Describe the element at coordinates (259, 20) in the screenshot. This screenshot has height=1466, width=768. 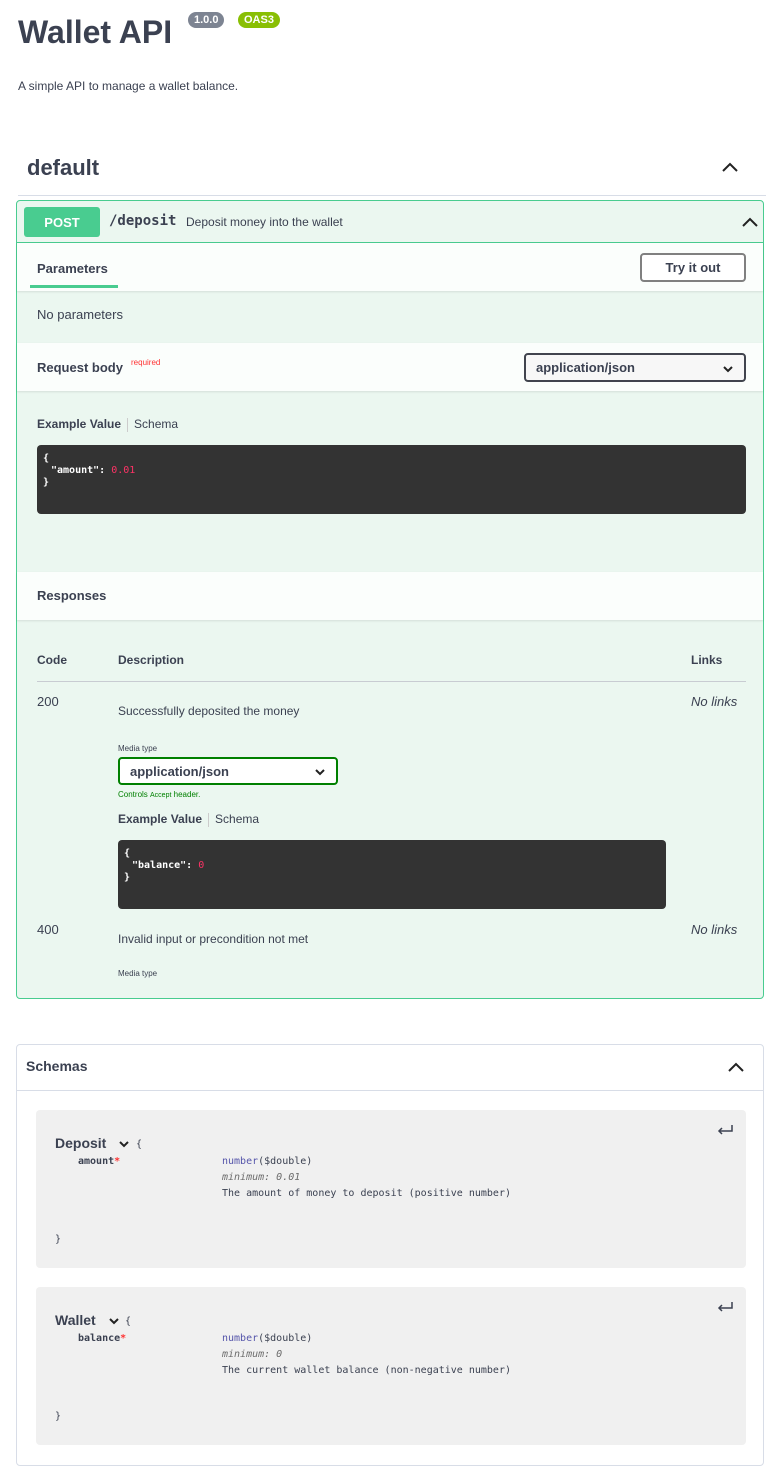
I see `oas-badge: OAS3` at that location.